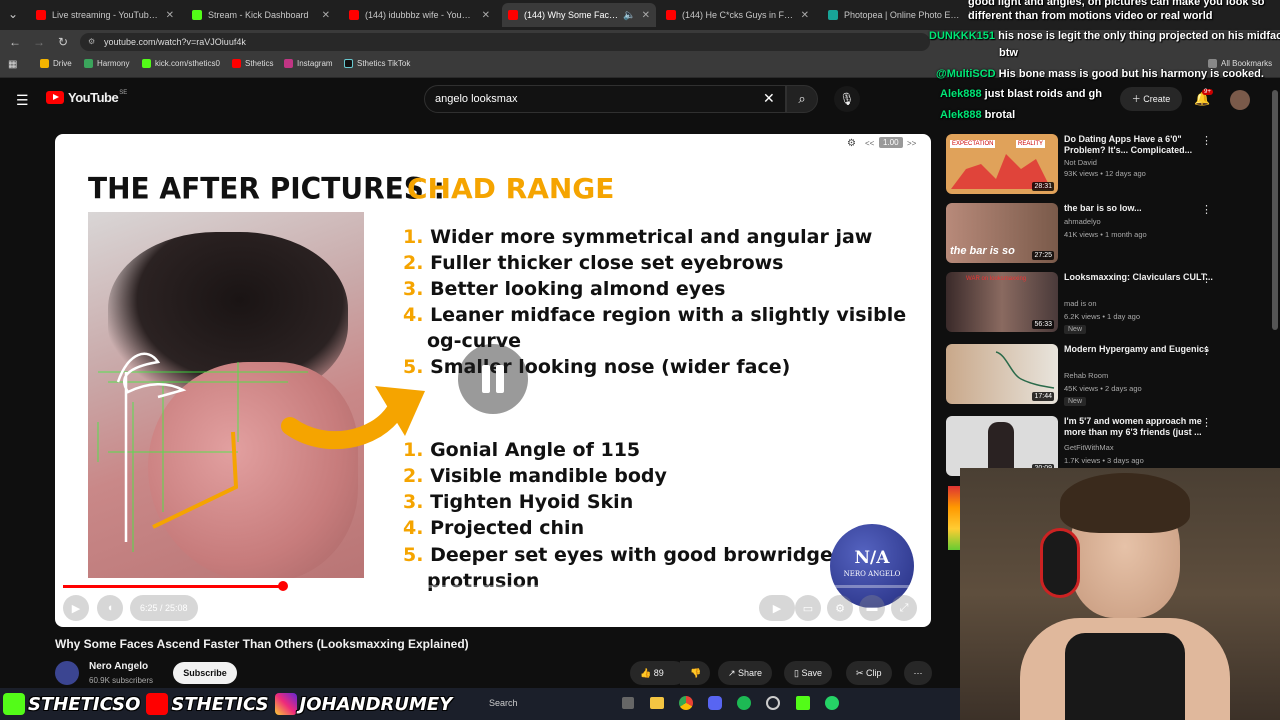  What do you see at coordinates (377, 63) in the screenshot?
I see `bookmark-tiktok: Sthetics TikTok` at bounding box center [377, 63].